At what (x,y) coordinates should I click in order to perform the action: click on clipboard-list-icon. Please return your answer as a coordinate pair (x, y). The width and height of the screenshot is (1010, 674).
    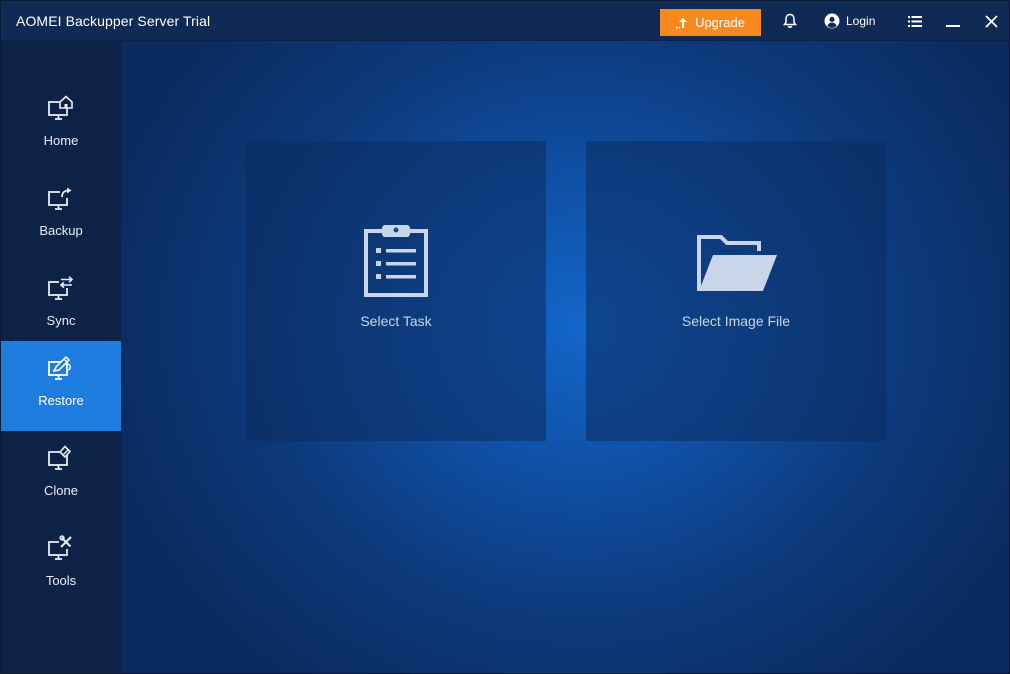
    Looking at the image, I should click on (396, 261).